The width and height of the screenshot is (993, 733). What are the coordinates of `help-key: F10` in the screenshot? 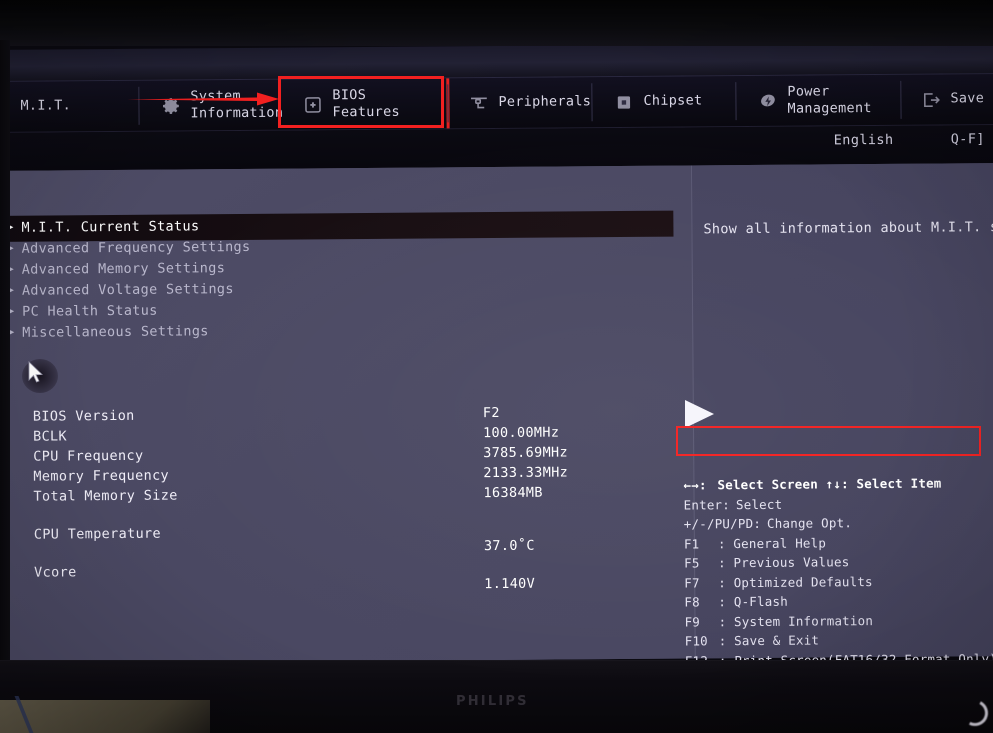 It's located at (696, 641).